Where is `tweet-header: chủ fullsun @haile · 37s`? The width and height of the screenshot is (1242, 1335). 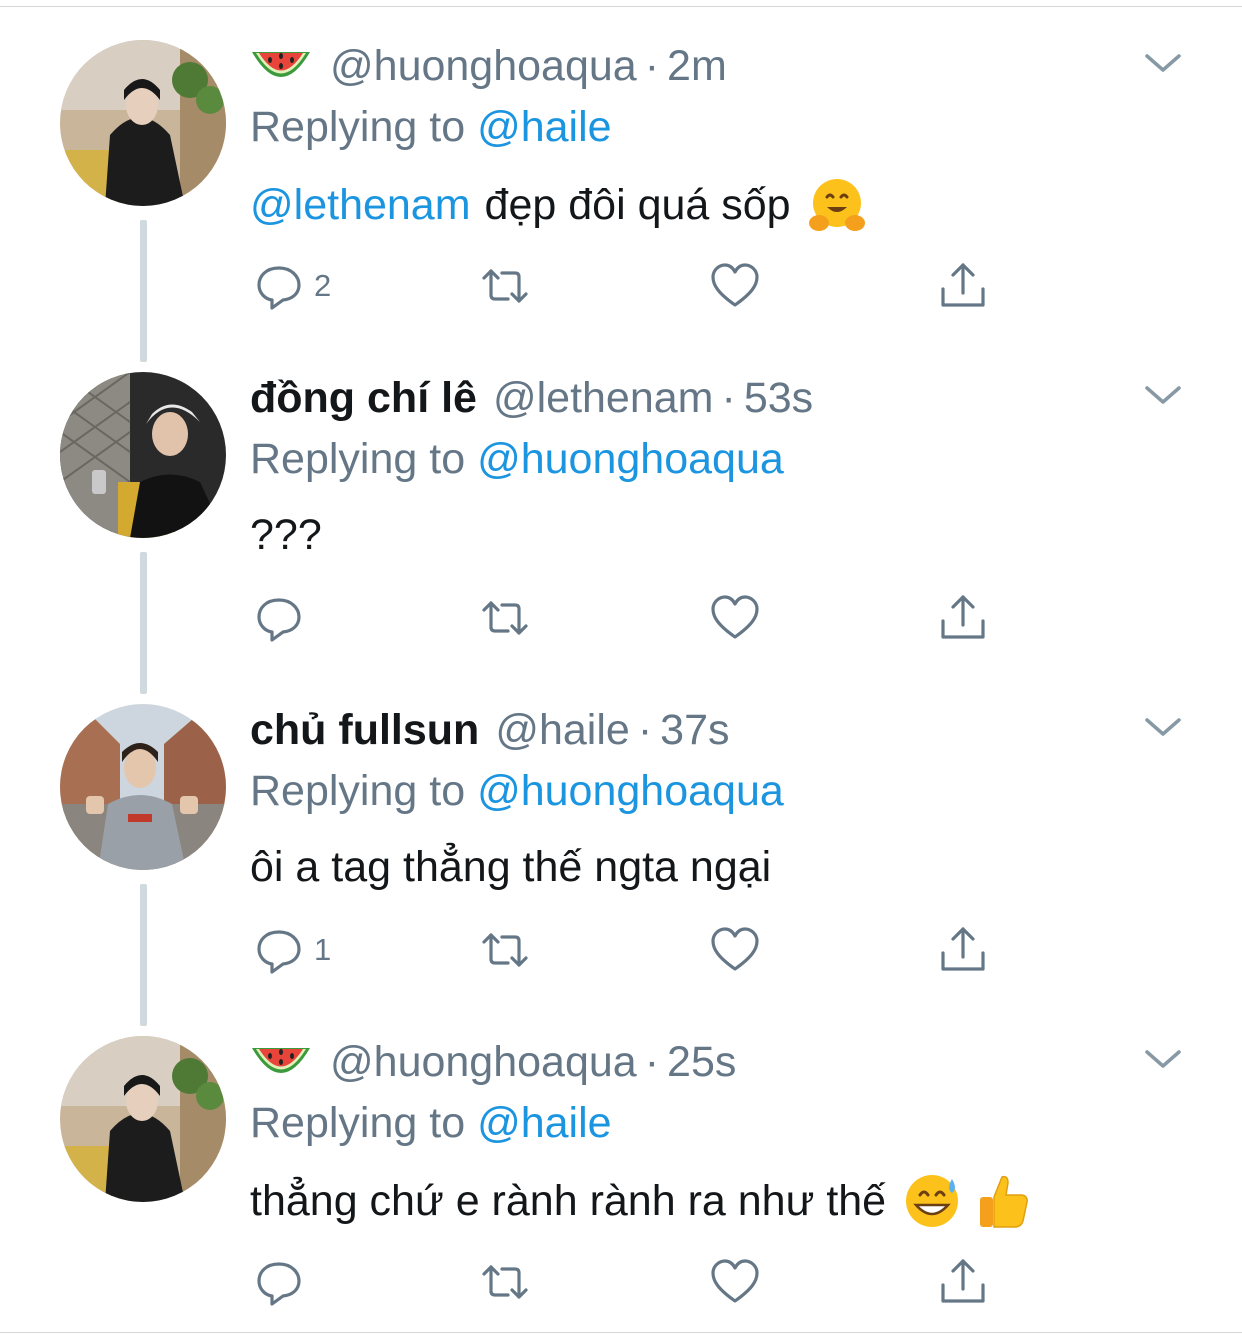 tweet-header: chủ fullsun @haile · 37s is located at coordinates (490, 730).